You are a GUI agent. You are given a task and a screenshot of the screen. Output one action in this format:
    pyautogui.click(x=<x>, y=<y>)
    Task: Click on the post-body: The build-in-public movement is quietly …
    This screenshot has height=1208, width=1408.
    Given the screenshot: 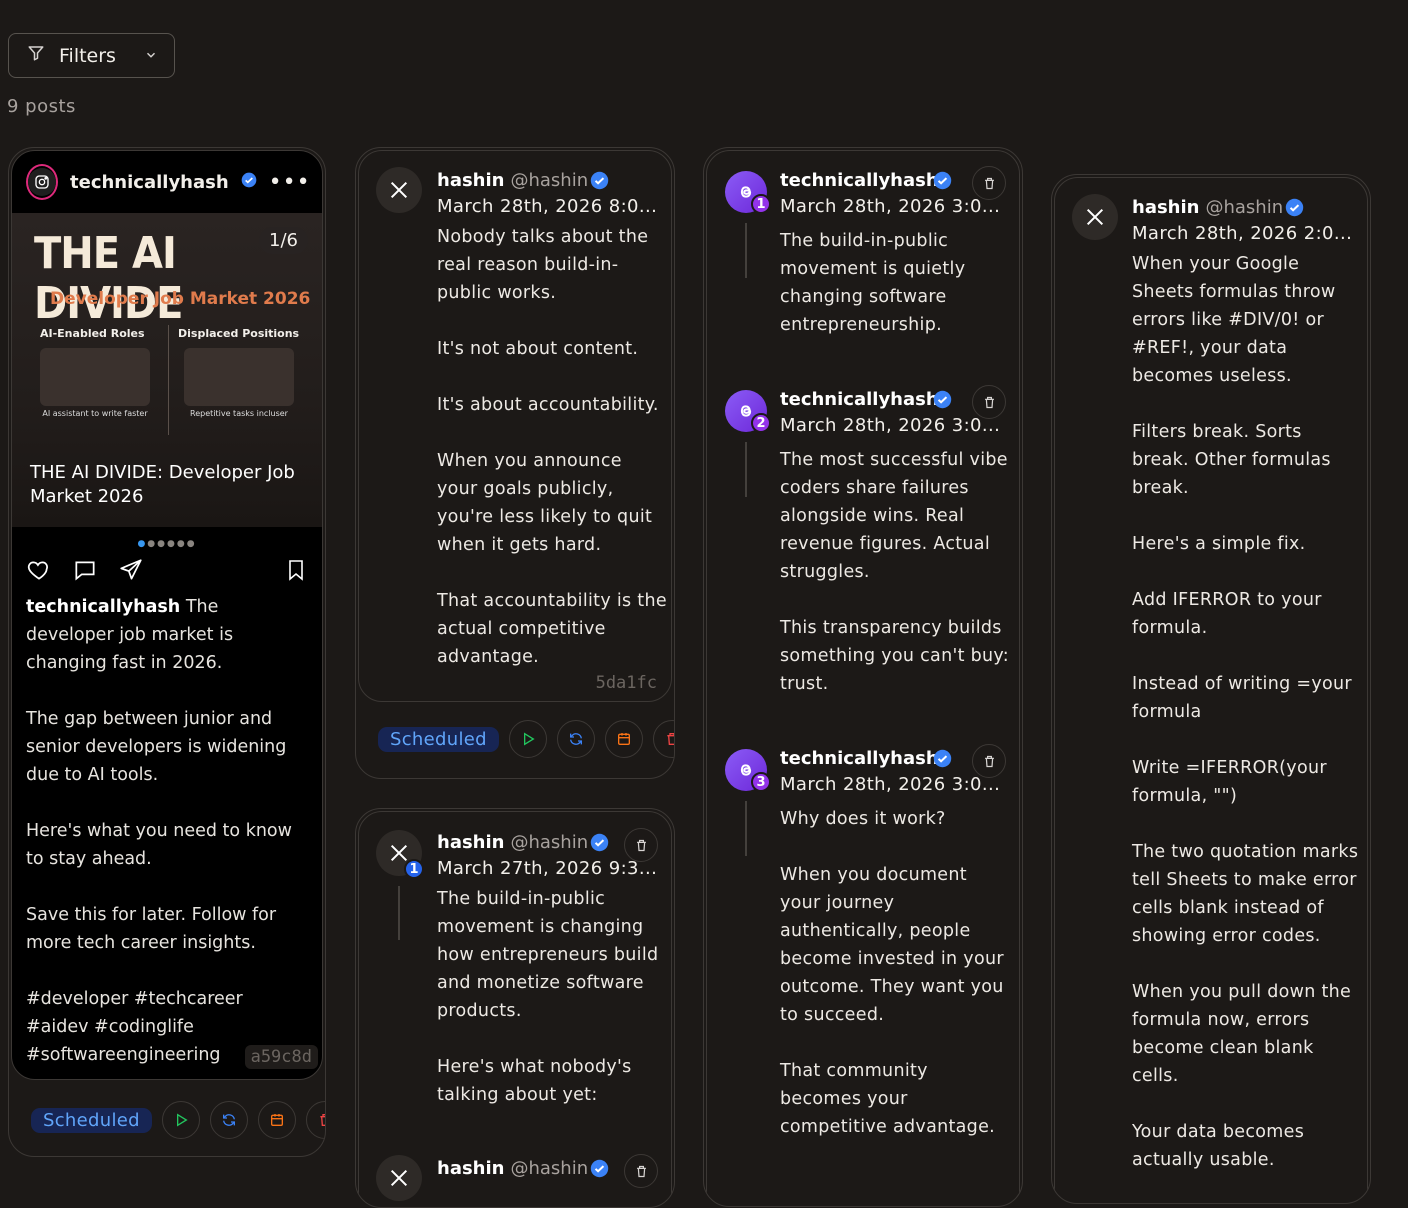 What is the action you would take?
    pyautogui.click(x=876, y=283)
    